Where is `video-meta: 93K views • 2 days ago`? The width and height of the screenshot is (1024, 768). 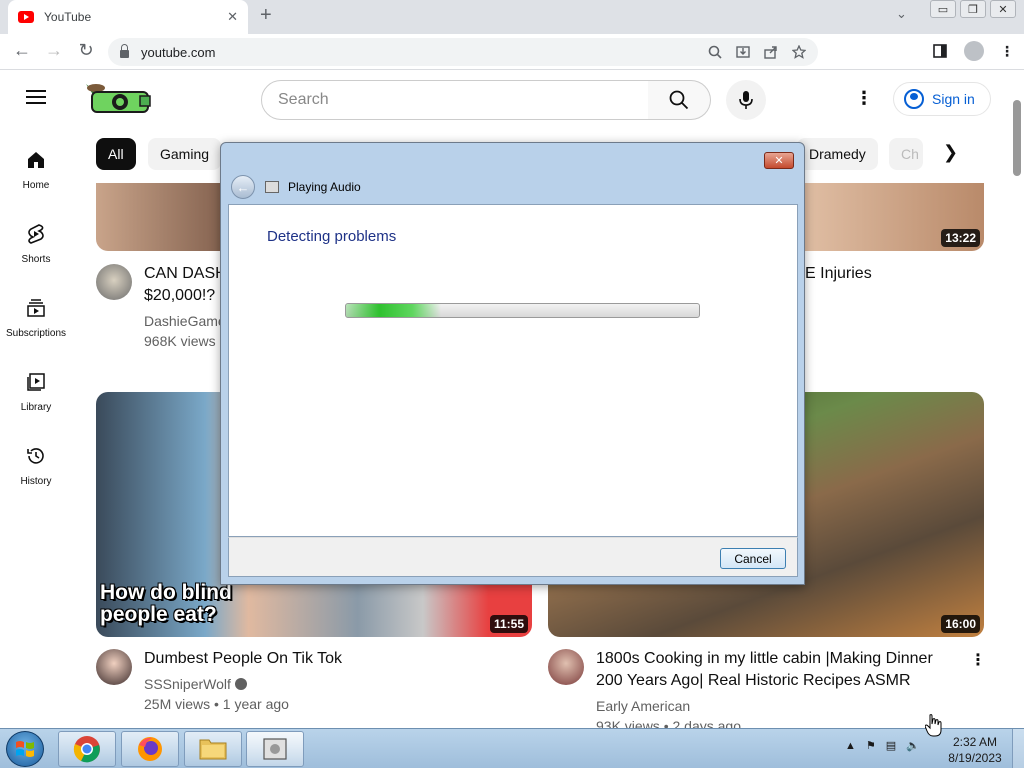
video-meta: 93K views • 2 days ago is located at coordinates (668, 723).